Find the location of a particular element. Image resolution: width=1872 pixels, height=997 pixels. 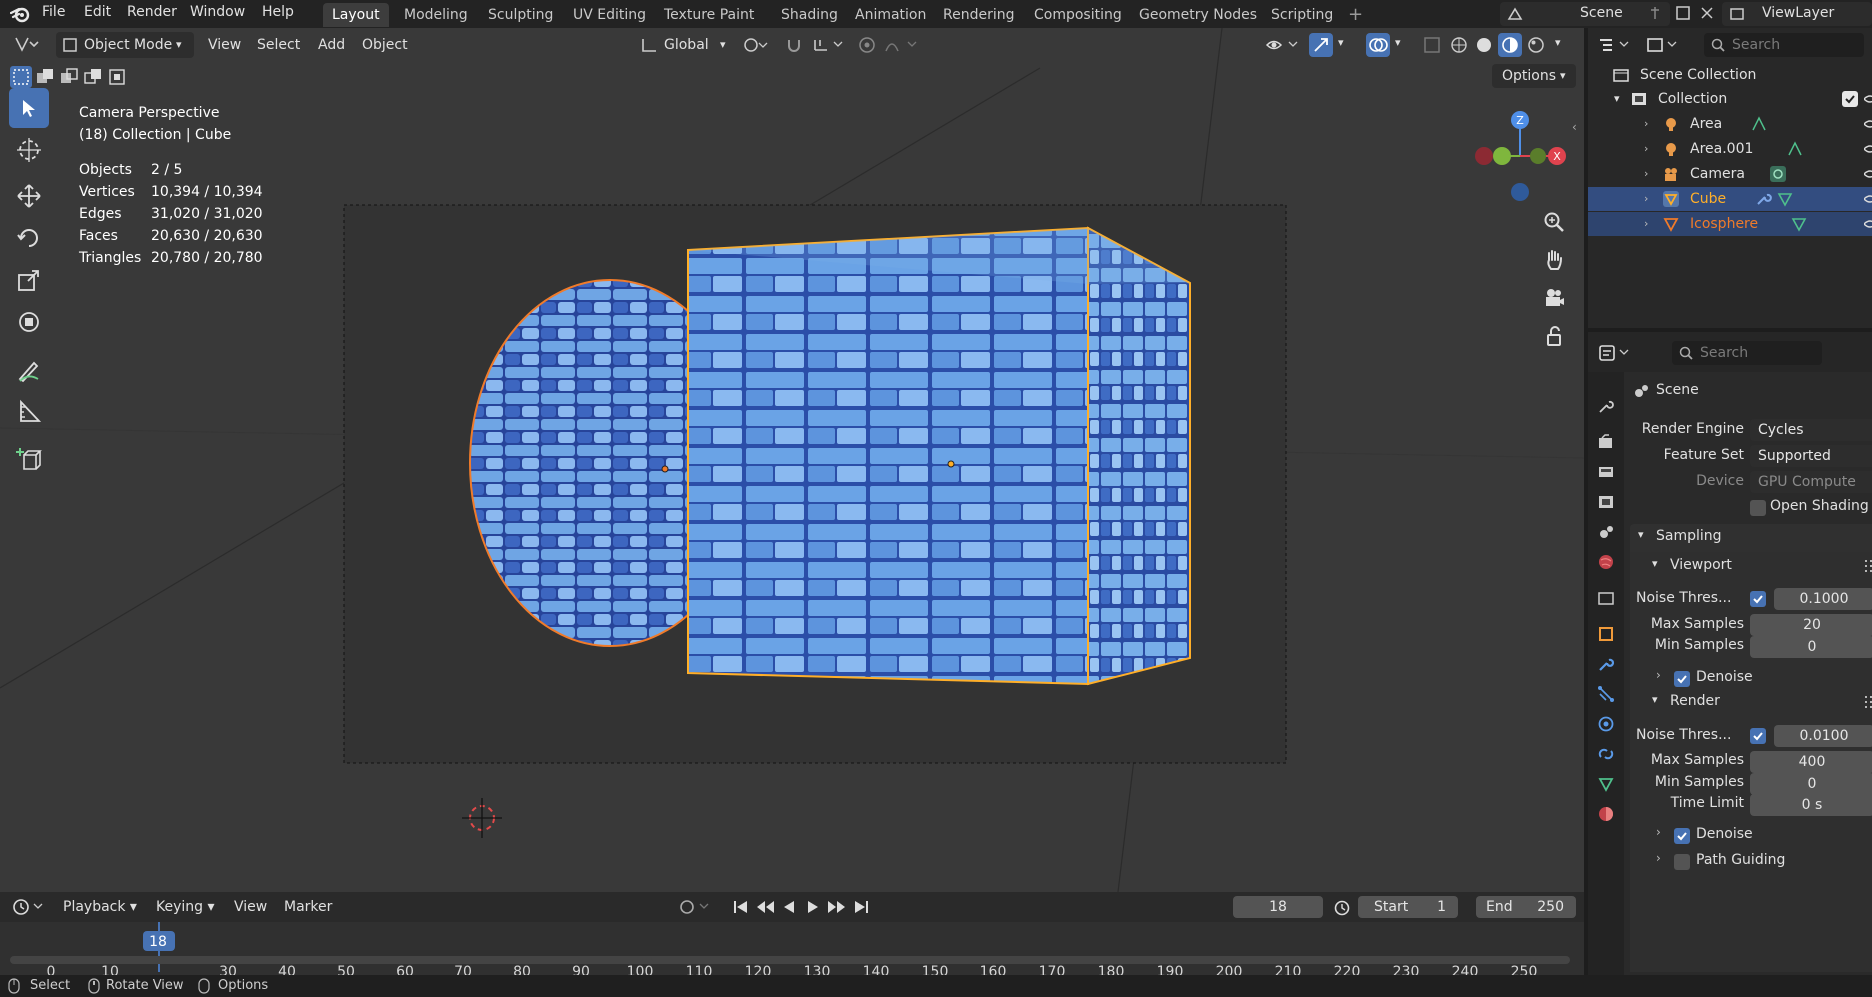

cursor-tool is located at coordinates (29, 150).